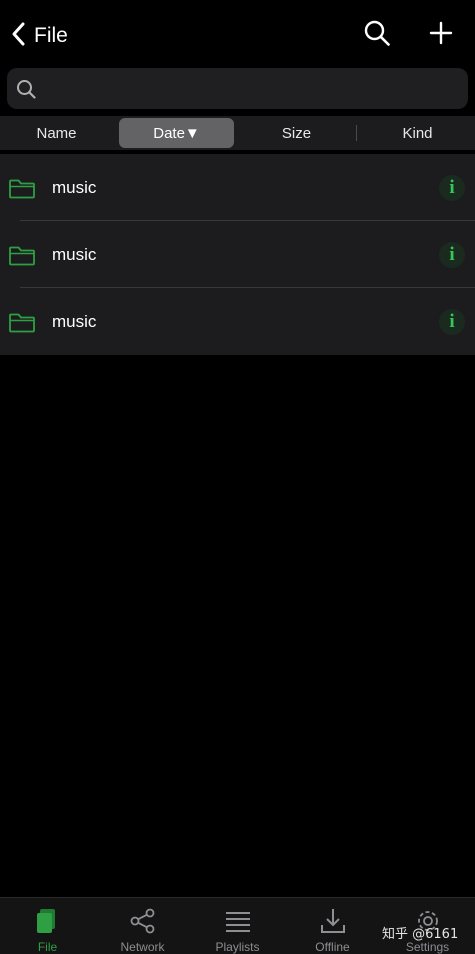 The width and height of the screenshot is (475, 954). I want to click on search-bar, so click(237, 88).